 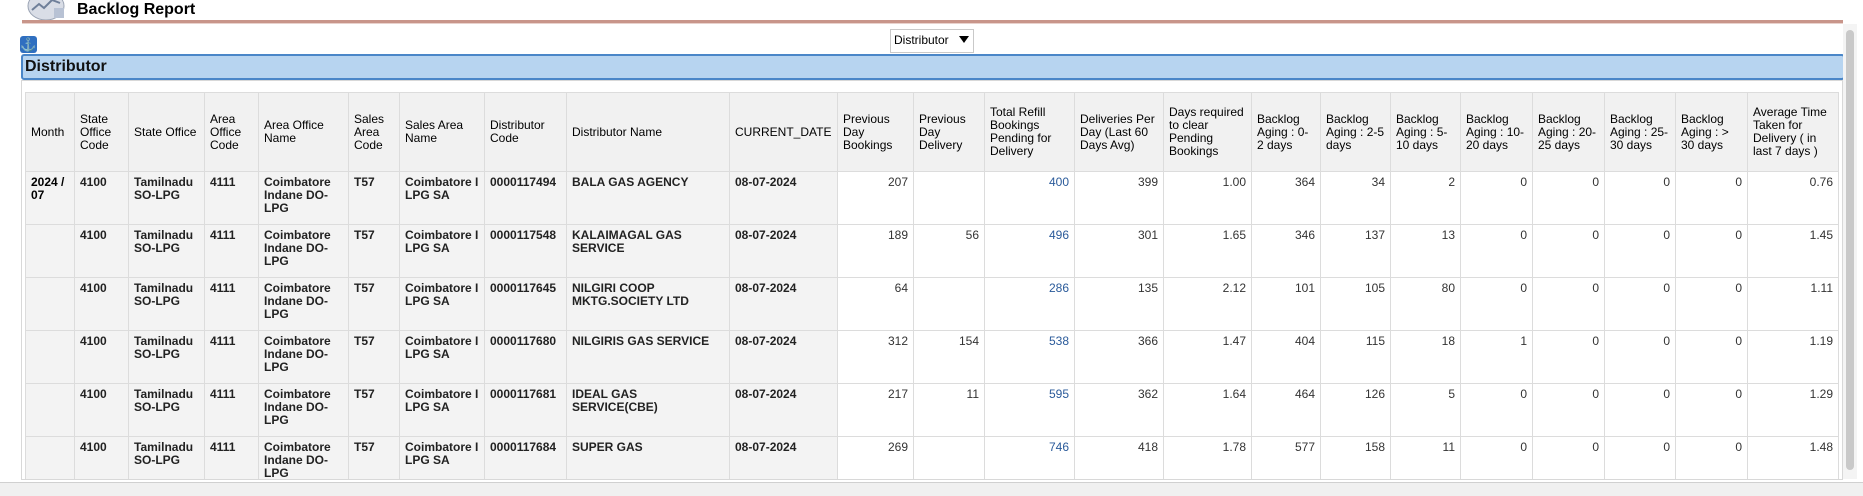 I want to click on pending-bookings-link: 400, so click(x=1029, y=198).